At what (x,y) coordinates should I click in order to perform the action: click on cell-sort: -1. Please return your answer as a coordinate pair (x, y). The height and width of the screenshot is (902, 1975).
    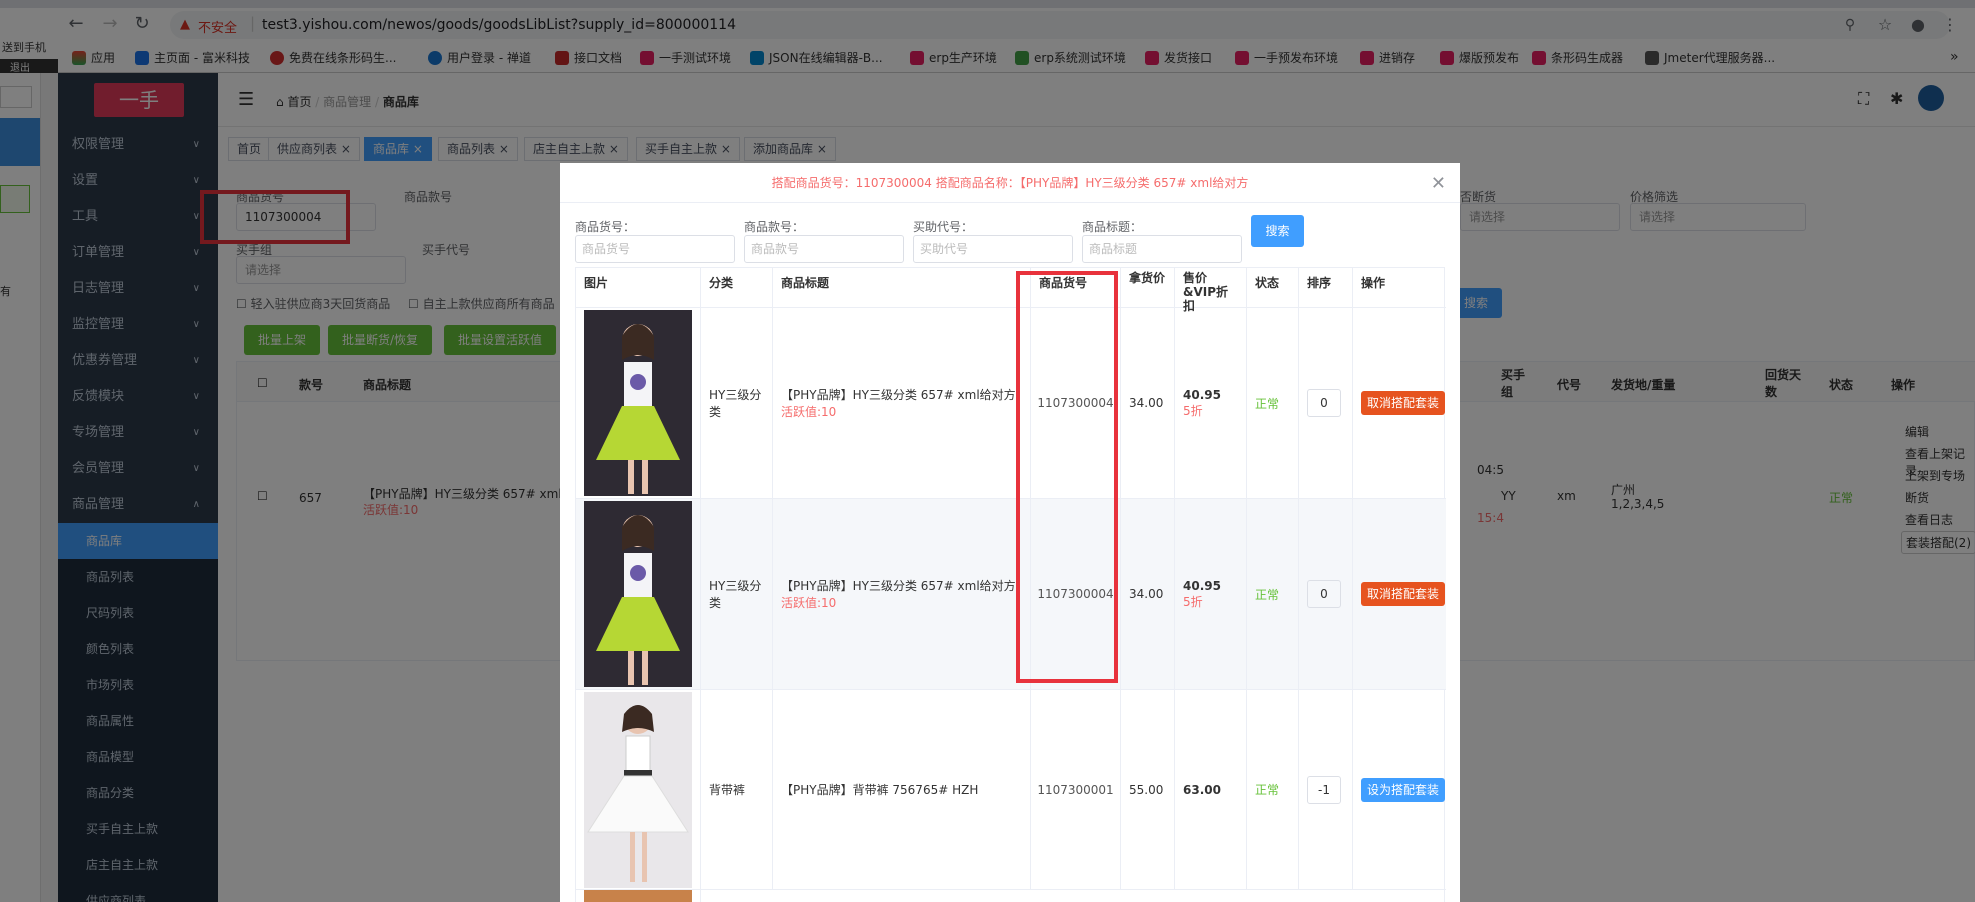
    Looking at the image, I should click on (1326, 789).